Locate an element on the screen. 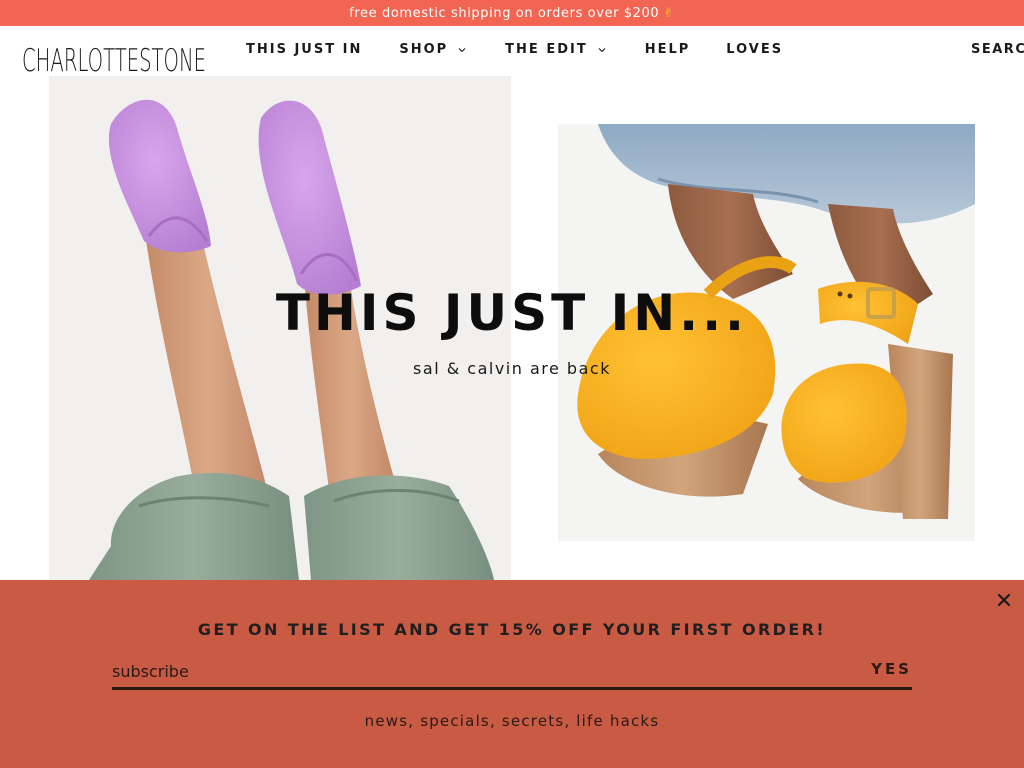 The height and width of the screenshot is (768, 1024). nav-item-this-just-in: THIS JUST IN is located at coordinates (304, 49).